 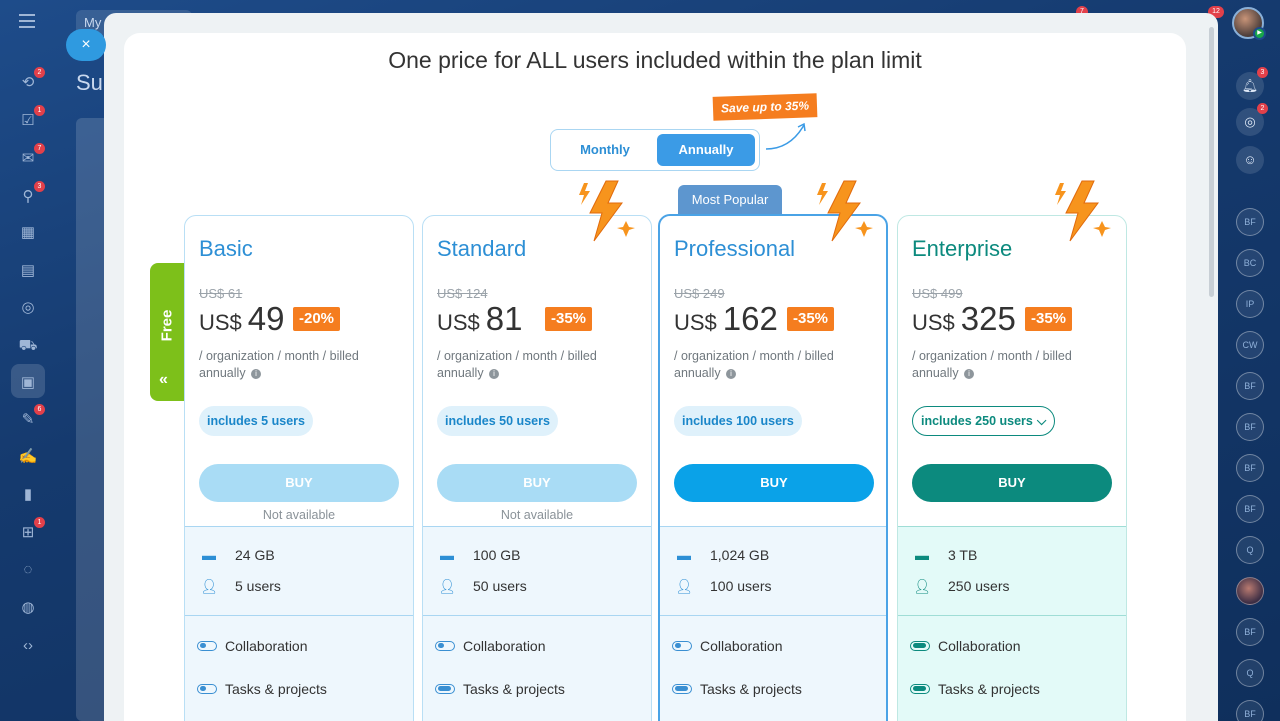 I want to click on users-value: 100 users, so click(x=741, y=586).